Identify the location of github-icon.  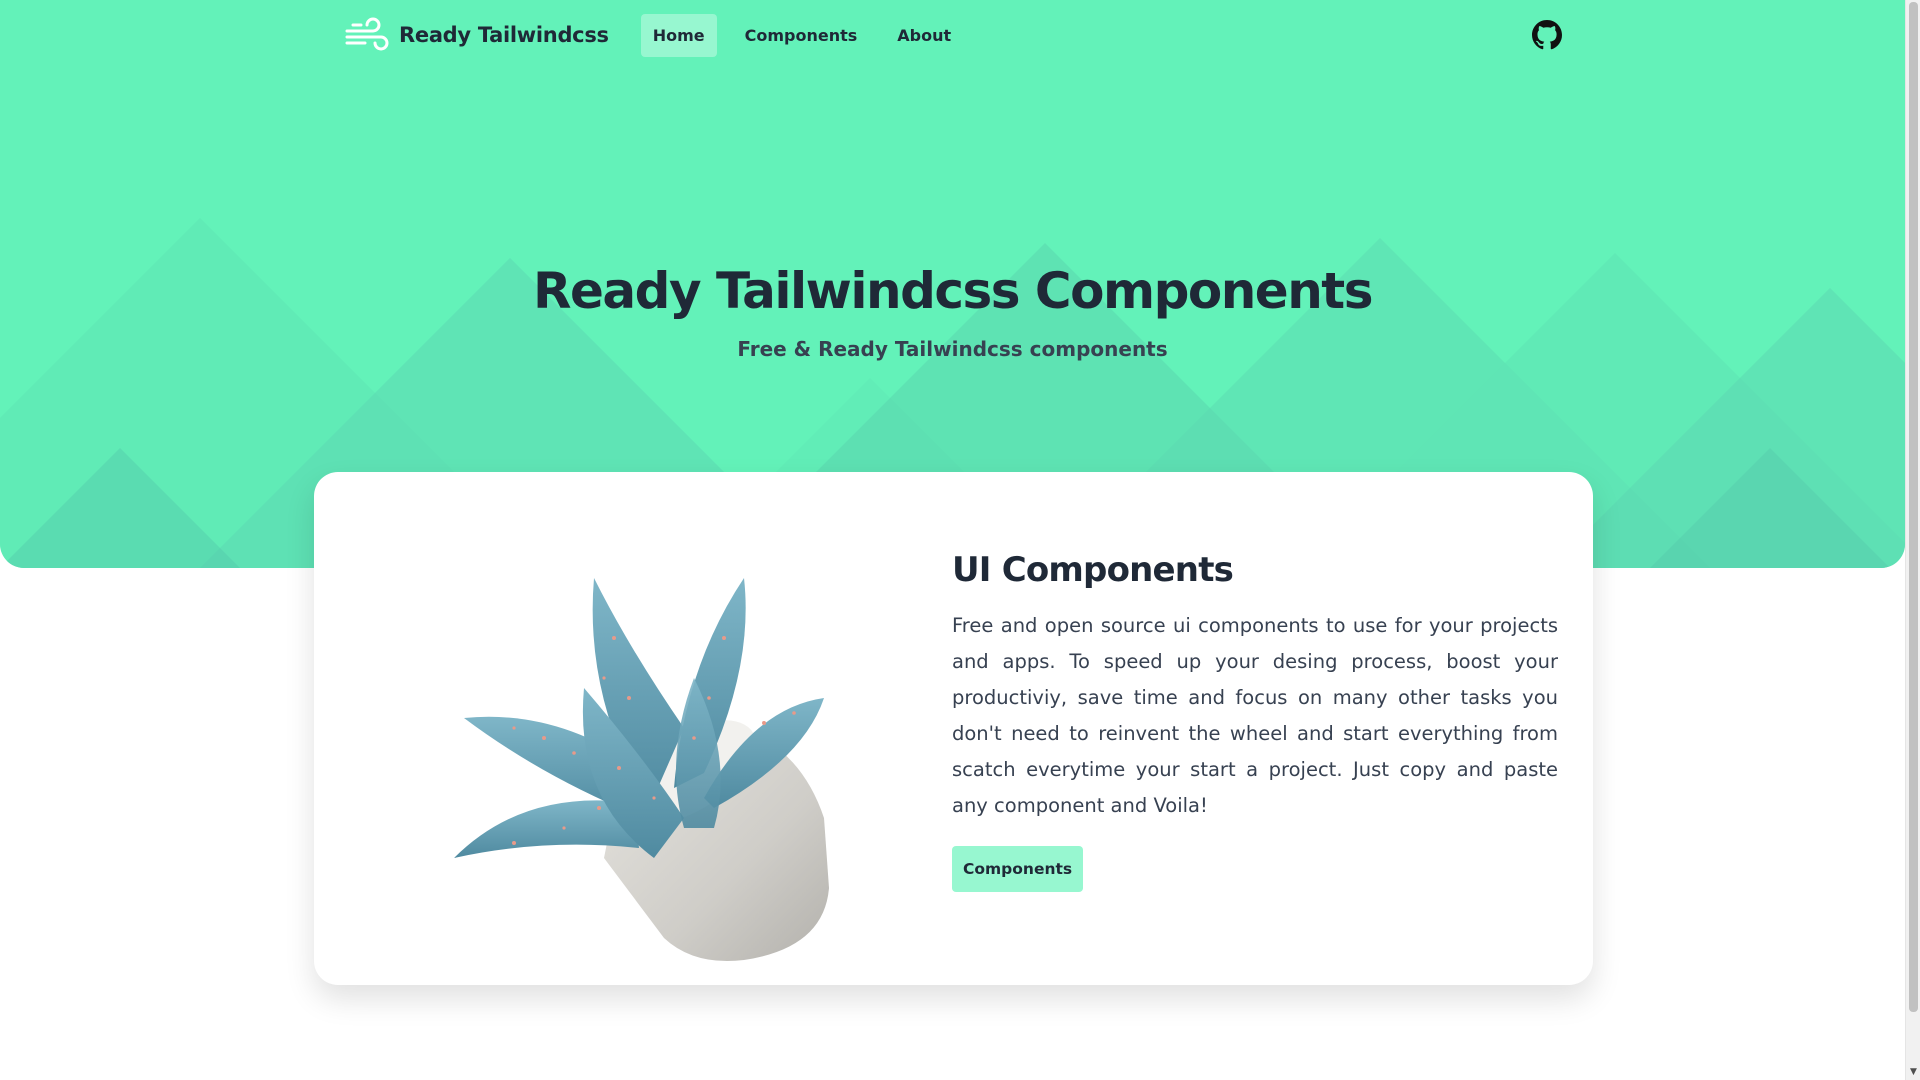
(1547, 35).